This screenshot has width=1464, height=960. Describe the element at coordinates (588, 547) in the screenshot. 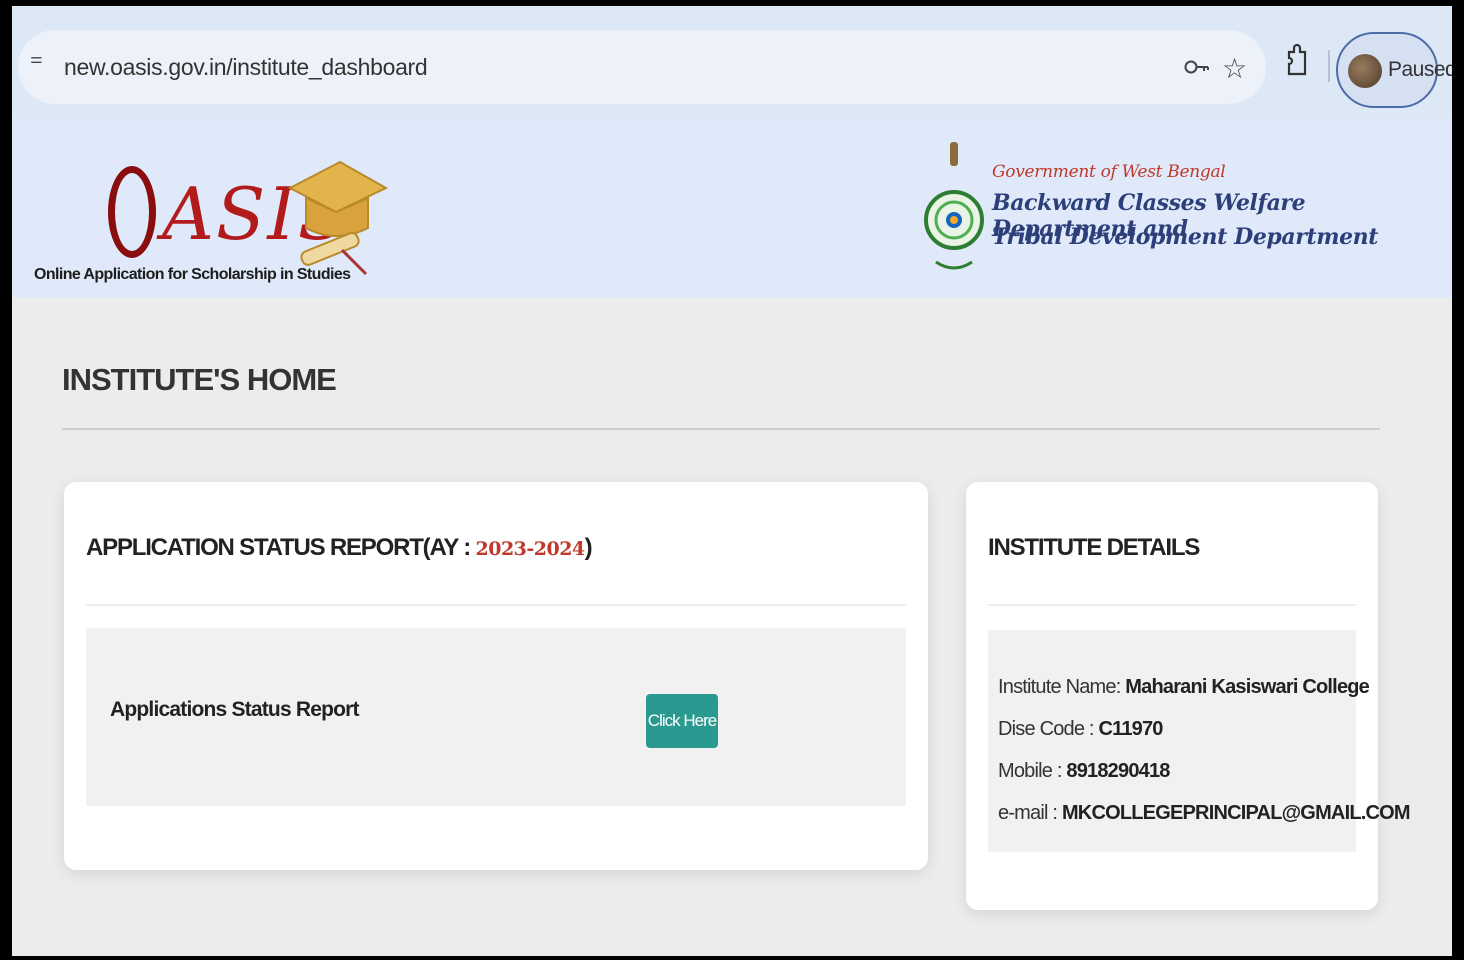

I see `heading-suffix: )` at that location.